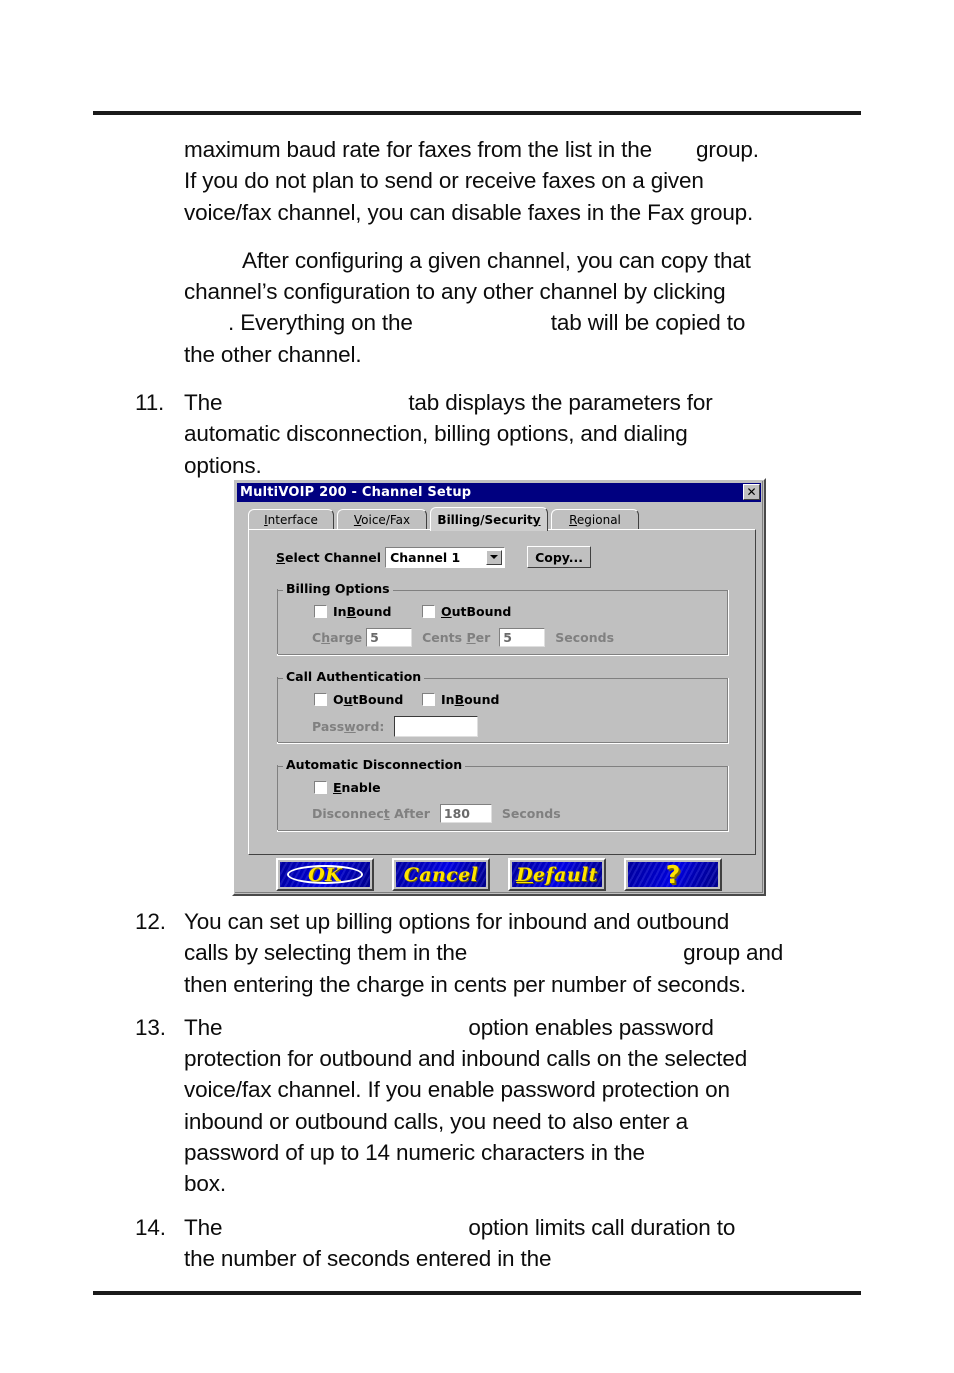 The height and width of the screenshot is (1373, 954). Describe the element at coordinates (357, 787) in the screenshot. I see `auto-disconnect-enable-label: Enable` at that location.